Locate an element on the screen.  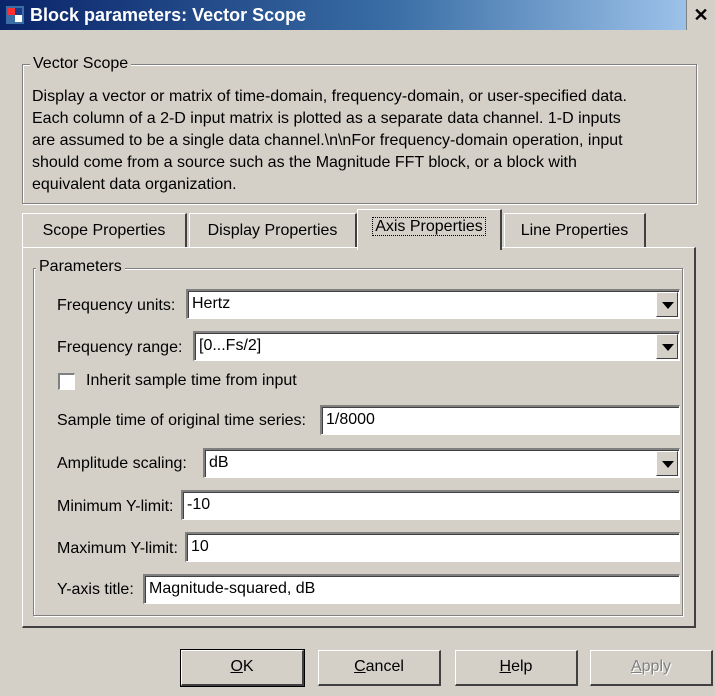
sample-time-field: 1/8000 is located at coordinates (500, 420).